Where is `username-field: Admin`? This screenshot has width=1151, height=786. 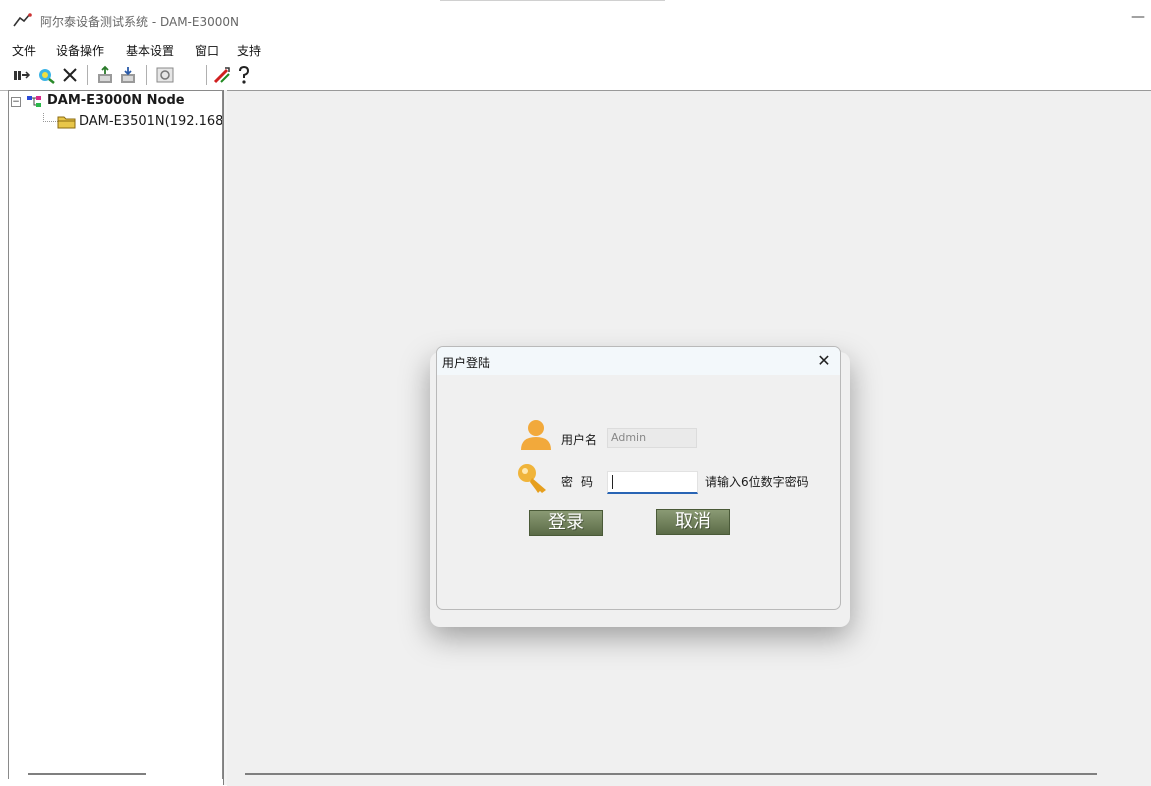 username-field: Admin is located at coordinates (652, 438).